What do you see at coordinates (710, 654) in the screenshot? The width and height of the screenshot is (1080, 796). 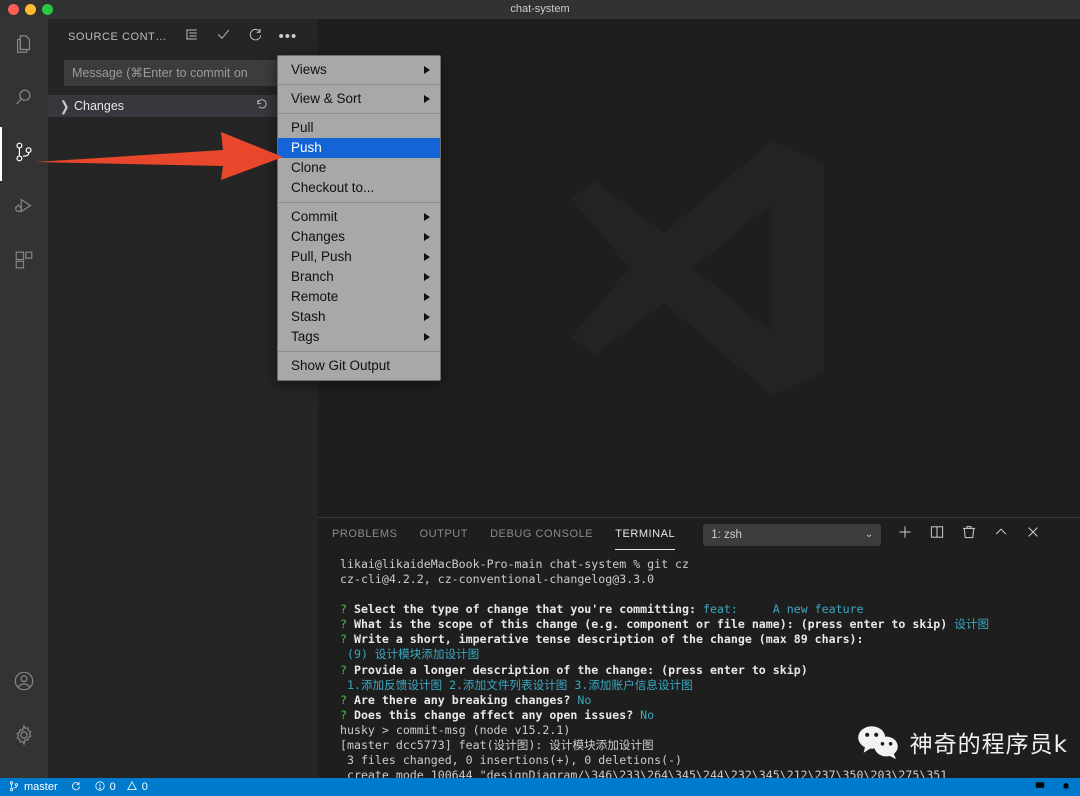 I see `terminal-line: (9) 设计模块添加设计图` at bounding box center [710, 654].